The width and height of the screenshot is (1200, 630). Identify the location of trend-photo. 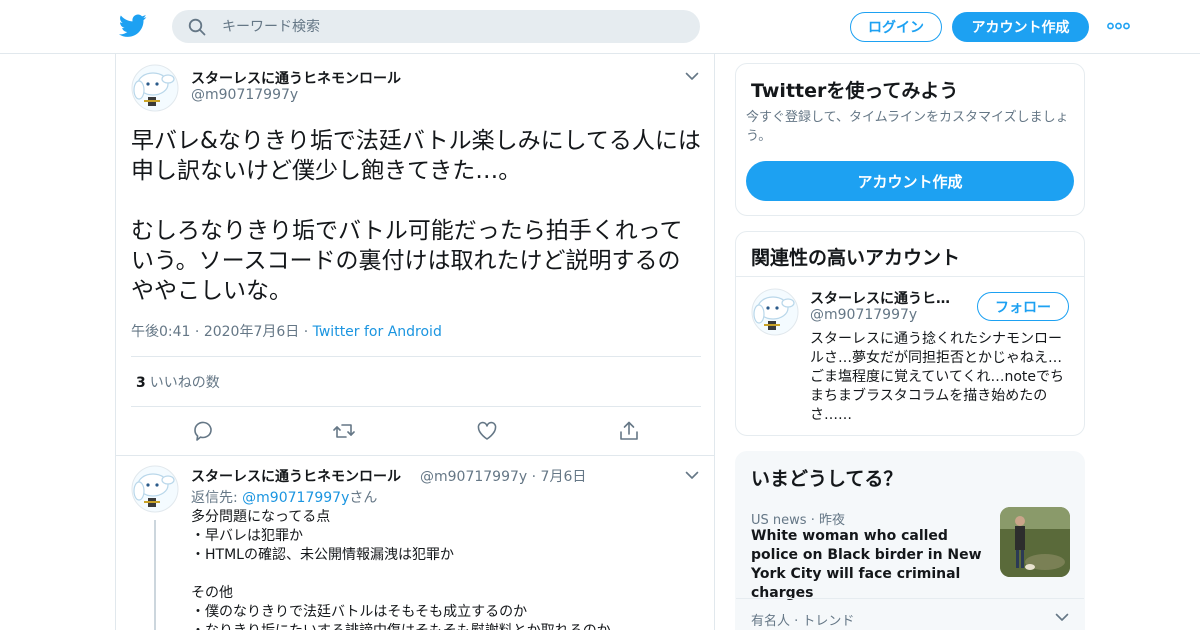
(1035, 542).